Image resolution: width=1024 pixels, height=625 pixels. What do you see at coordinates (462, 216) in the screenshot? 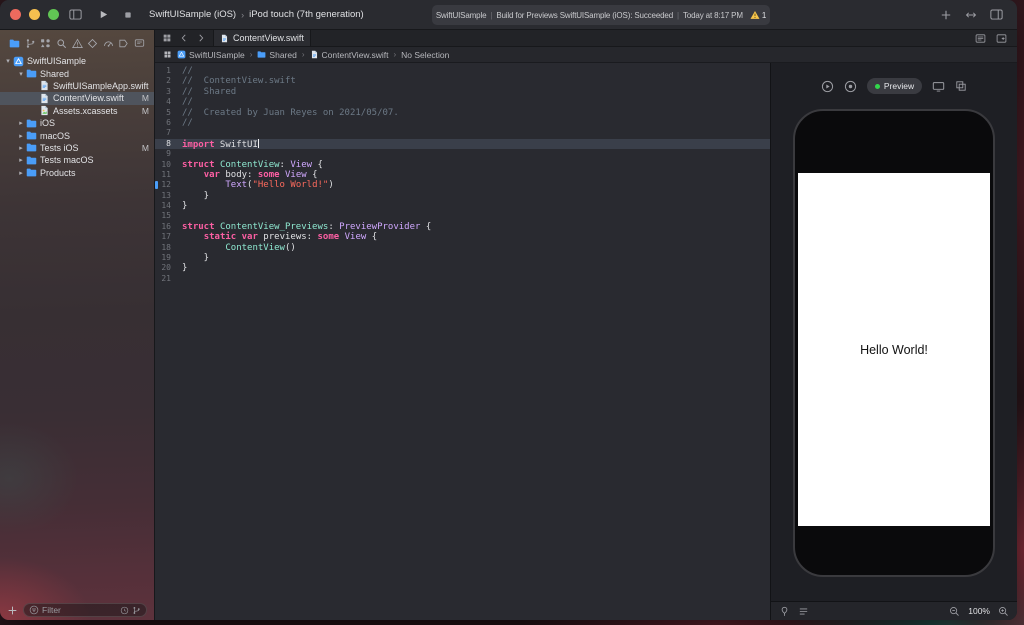
I see `code-line-15: 15` at bounding box center [462, 216].